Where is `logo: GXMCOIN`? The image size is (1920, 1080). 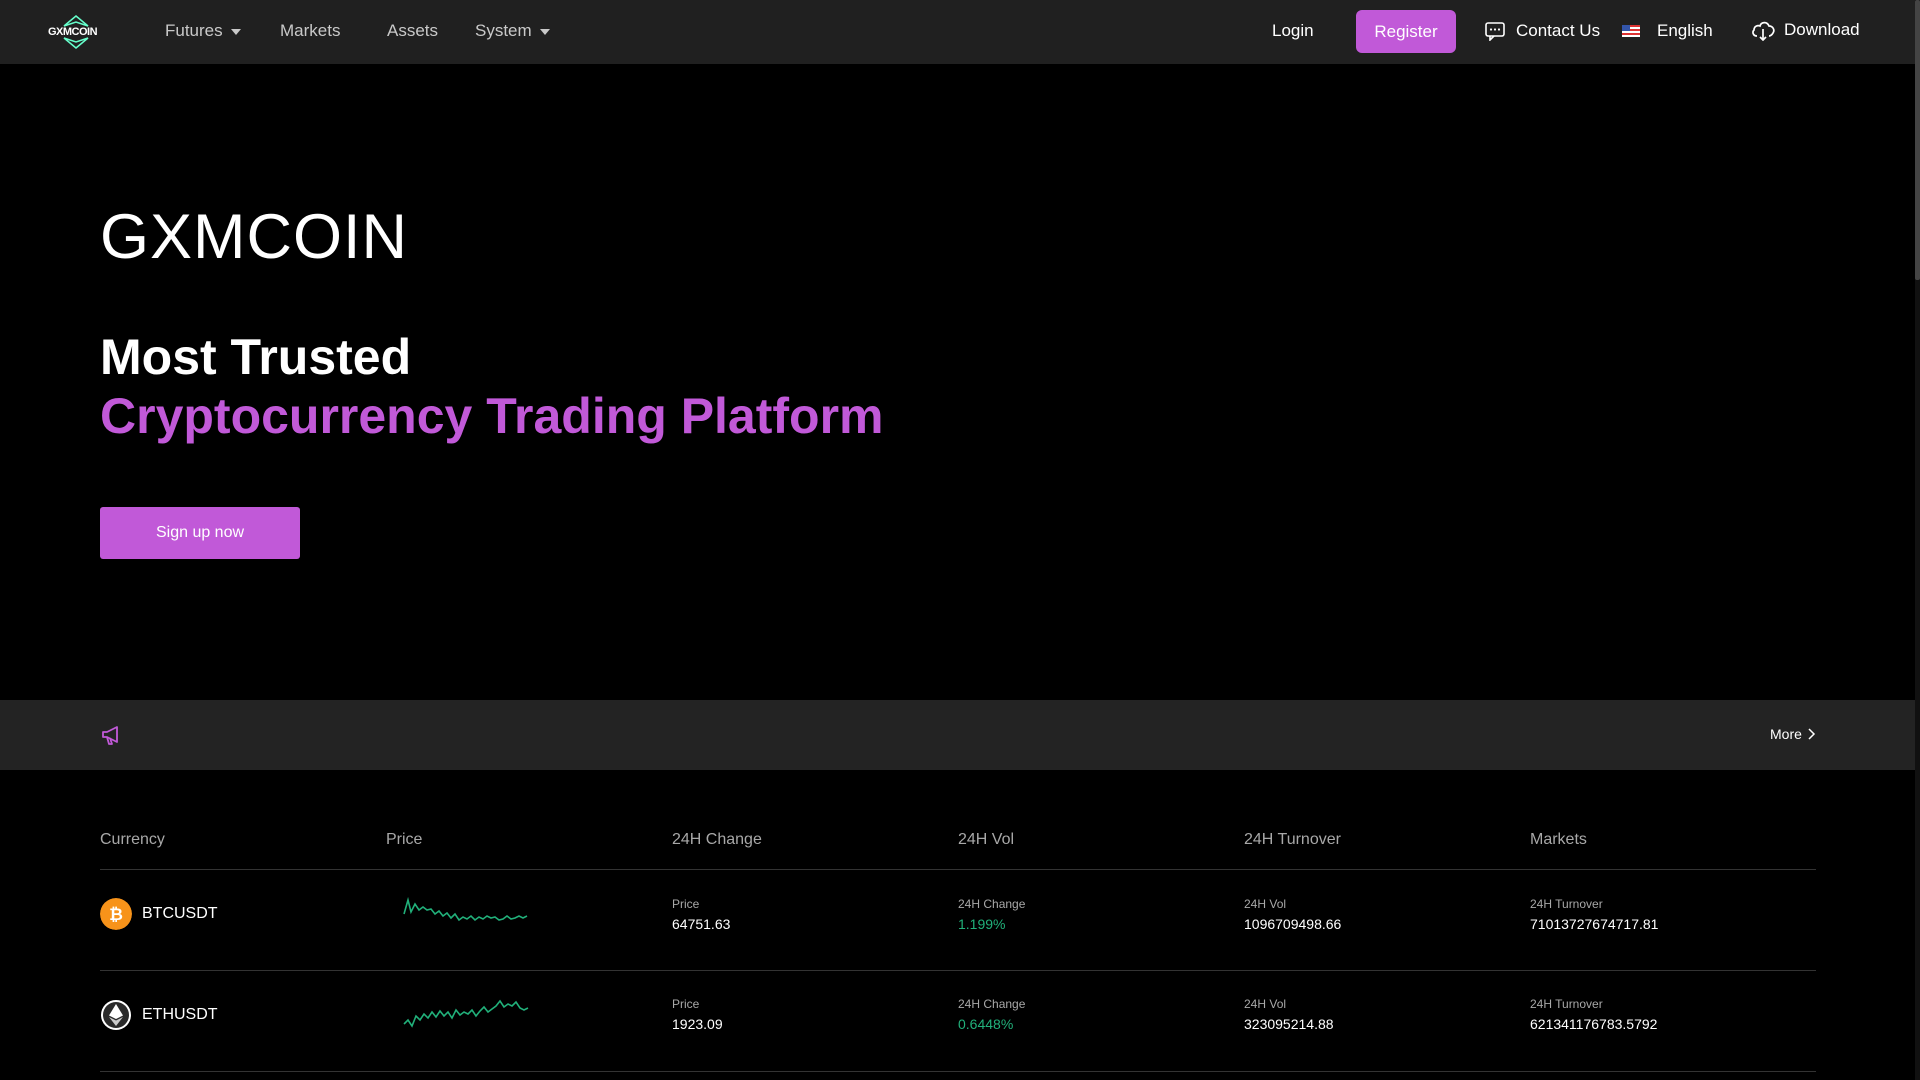
logo: GXMCOIN is located at coordinates (76, 32).